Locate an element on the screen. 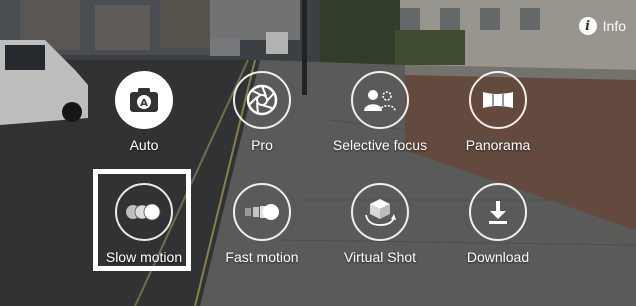 The image size is (636, 306). mode-label: Auto is located at coordinates (144, 145).